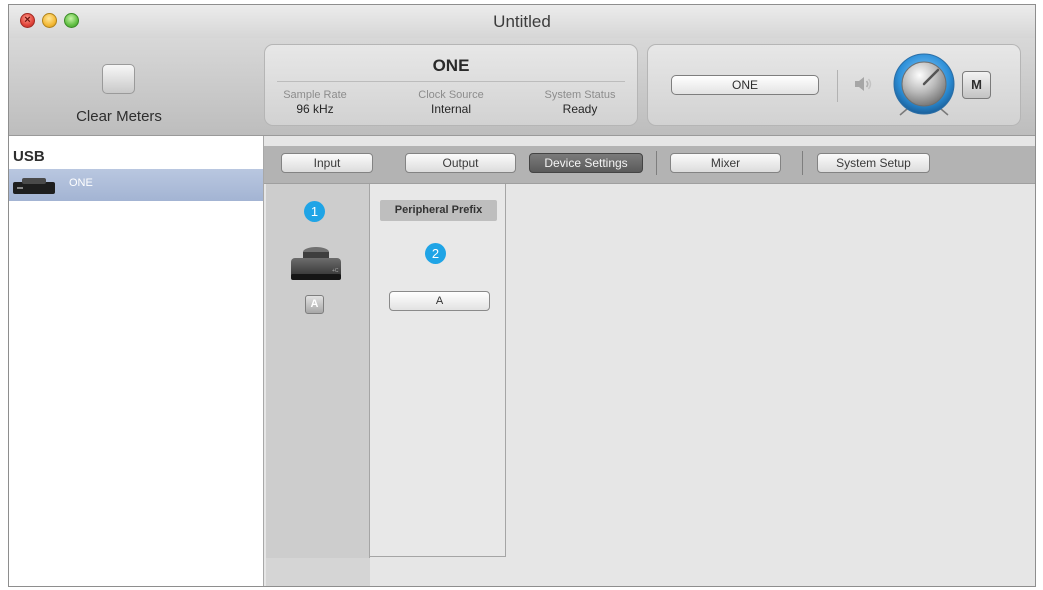 The image size is (1043, 590). Describe the element at coordinates (586, 163) in the screenshot. I see `tab-device-settings: Device Settings` at that location.